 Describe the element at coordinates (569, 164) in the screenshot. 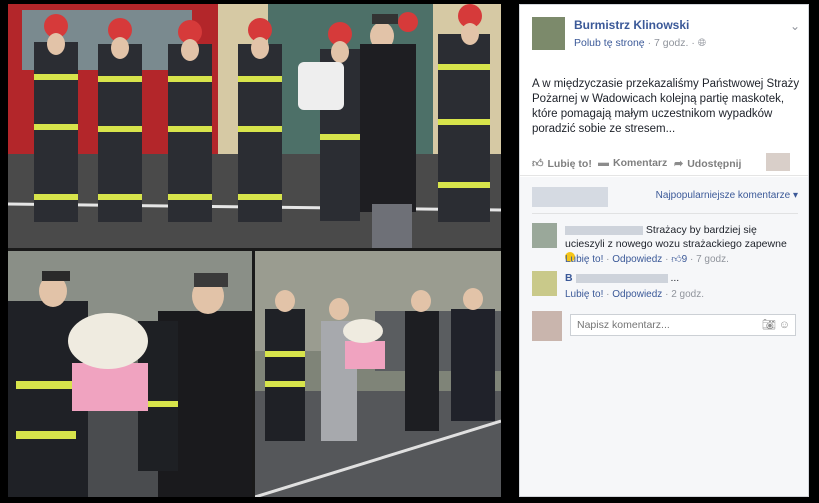

I see `like-label: Lubię to!` at that location.